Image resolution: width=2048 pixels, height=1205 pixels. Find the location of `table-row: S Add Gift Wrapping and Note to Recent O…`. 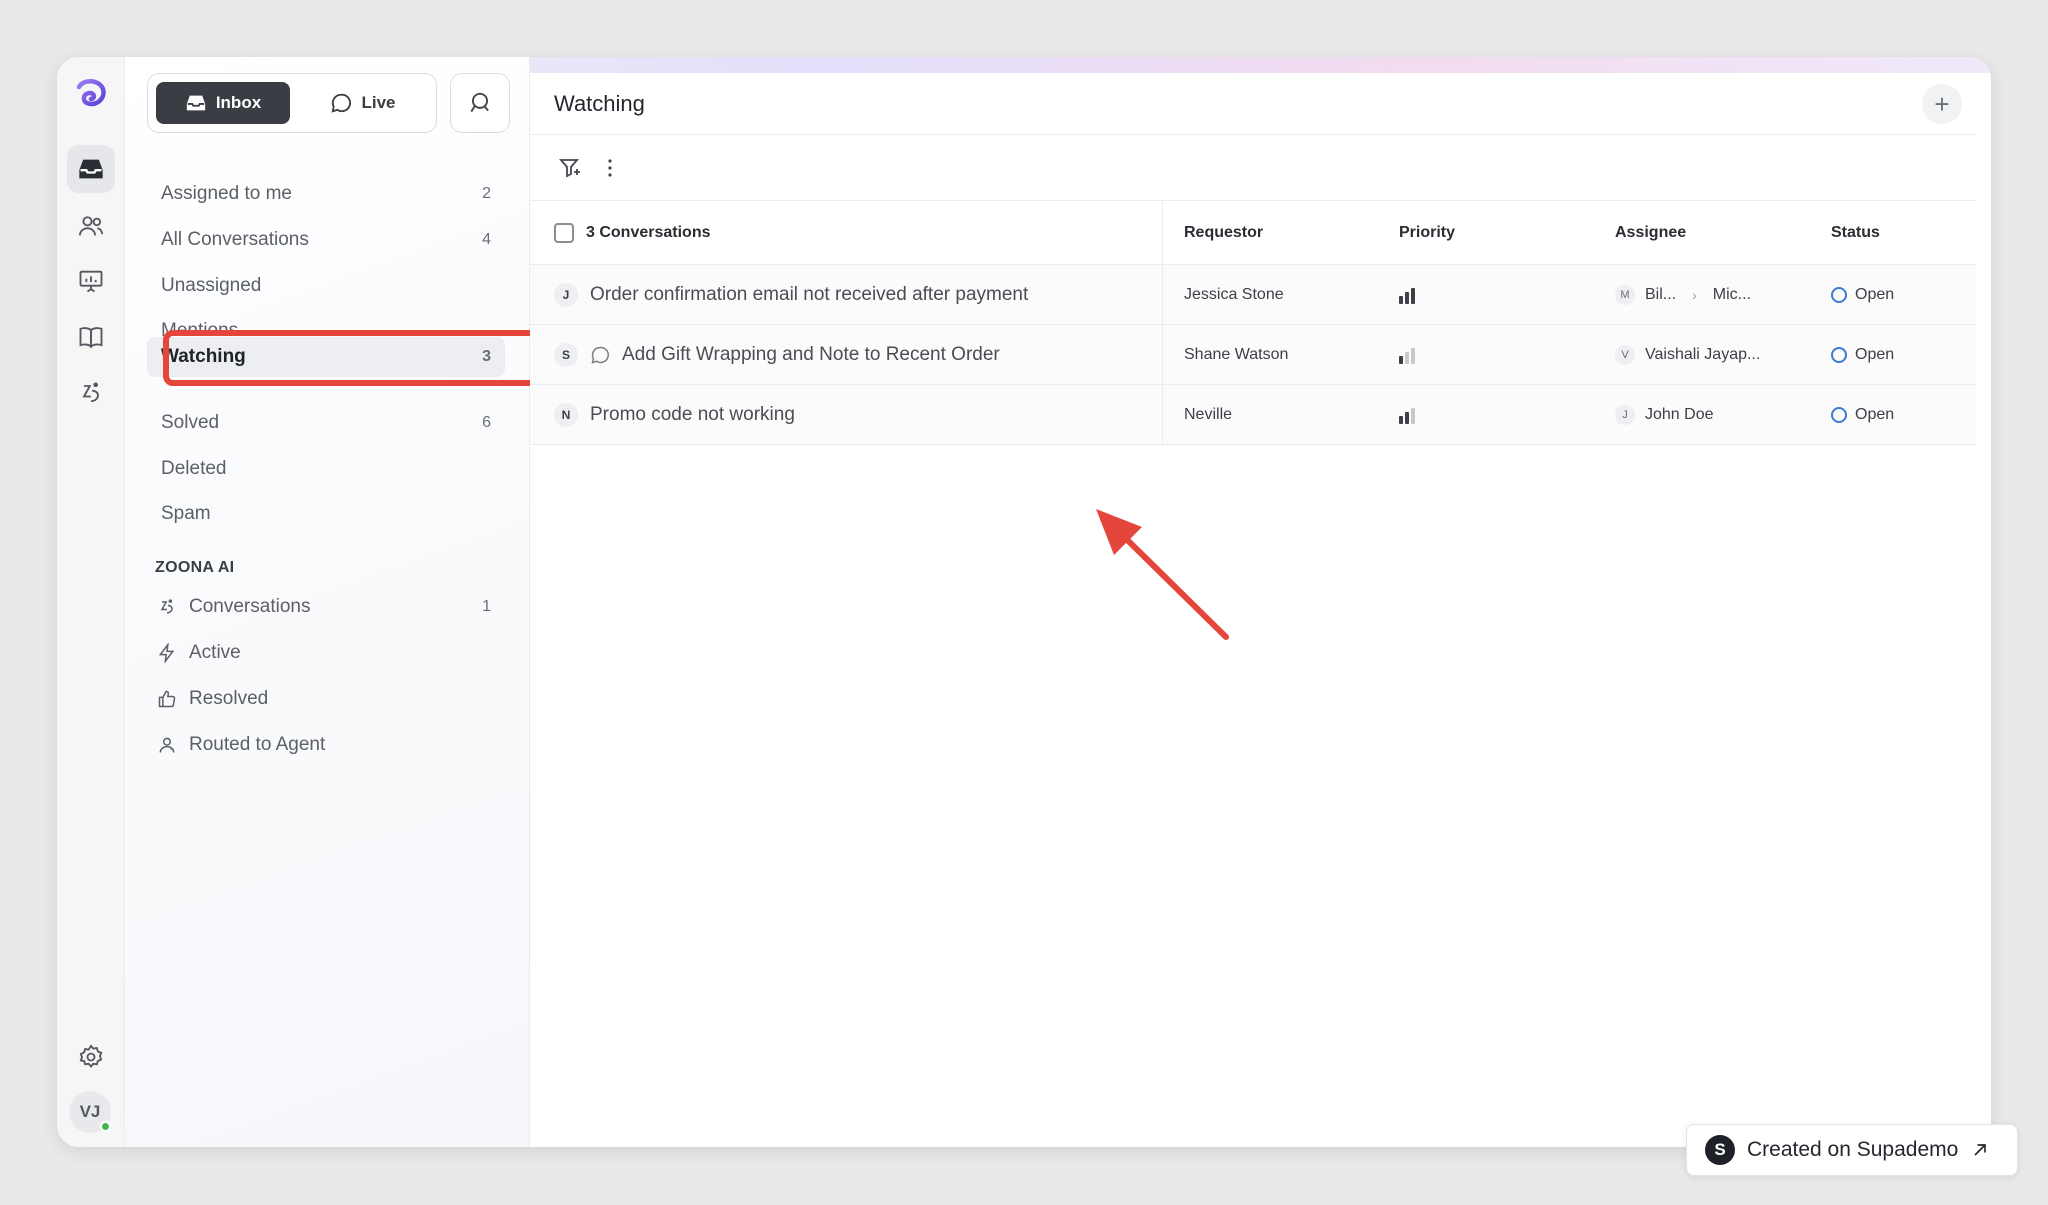

table-row: S Add Gift Wrapping and Note to Recent O… is located at coordinates (1253, 355).